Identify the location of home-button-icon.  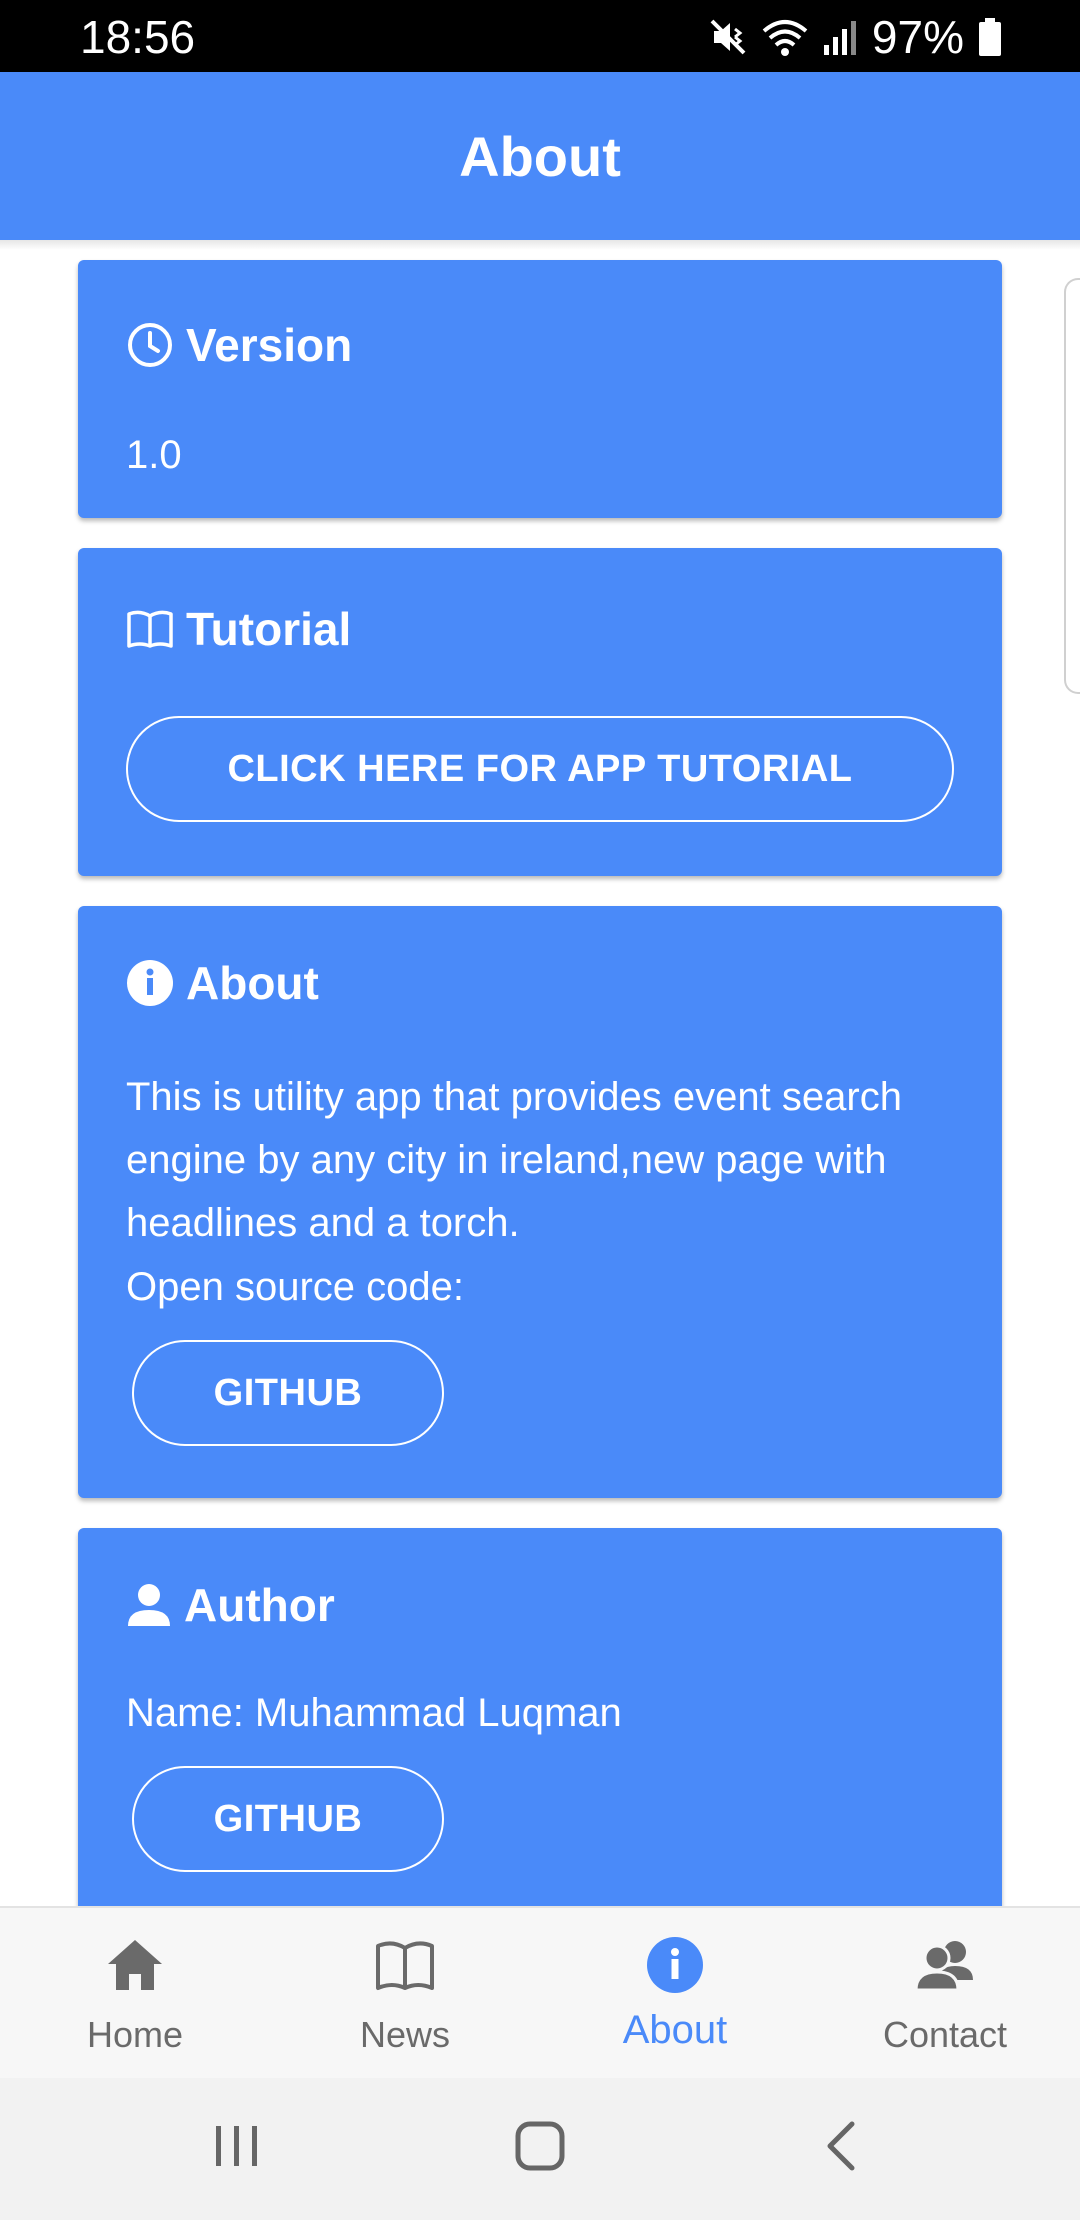
(540, 2148).